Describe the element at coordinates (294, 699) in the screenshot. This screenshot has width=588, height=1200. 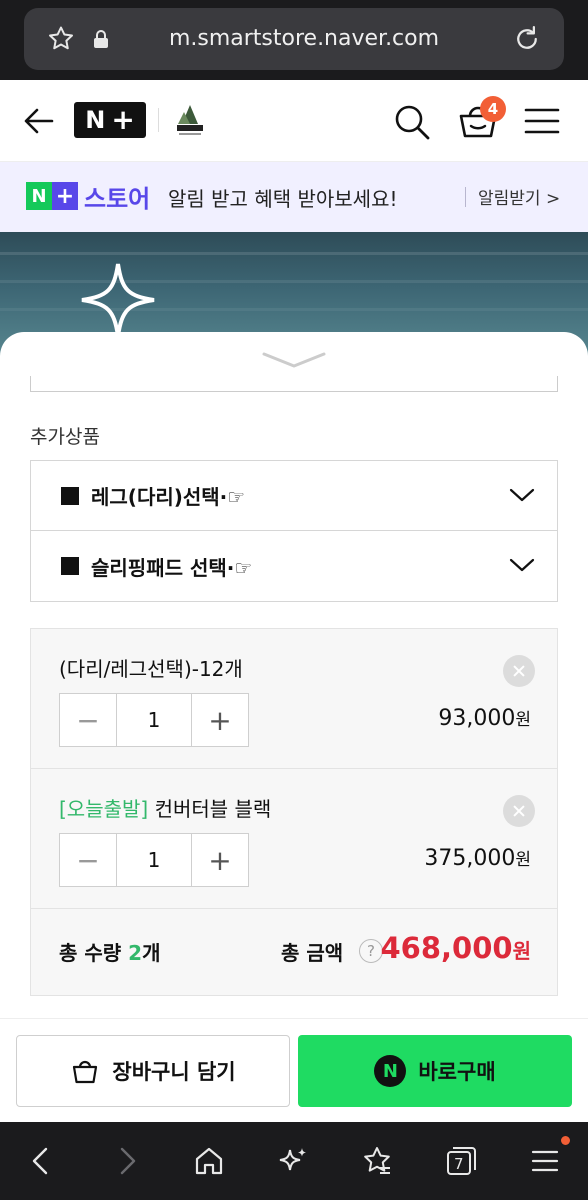
I see `selected-item: (다리/레그선택)-12개 − 1 + 93,000원` at that location.